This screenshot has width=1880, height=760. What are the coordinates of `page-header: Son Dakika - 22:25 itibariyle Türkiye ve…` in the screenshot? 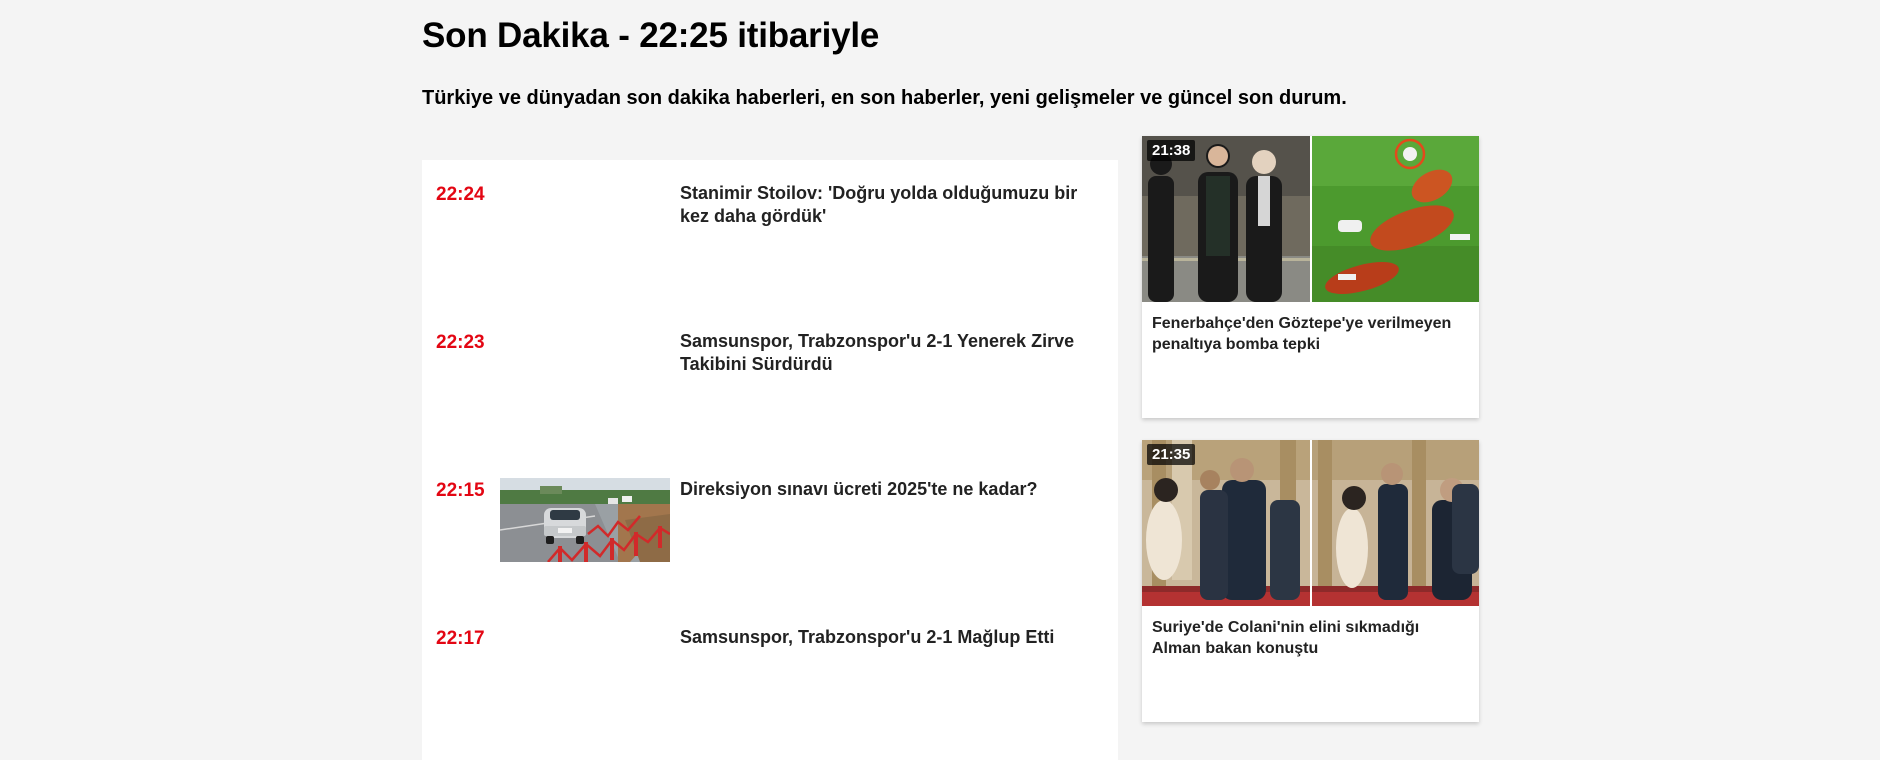 It's located at (952, 62).